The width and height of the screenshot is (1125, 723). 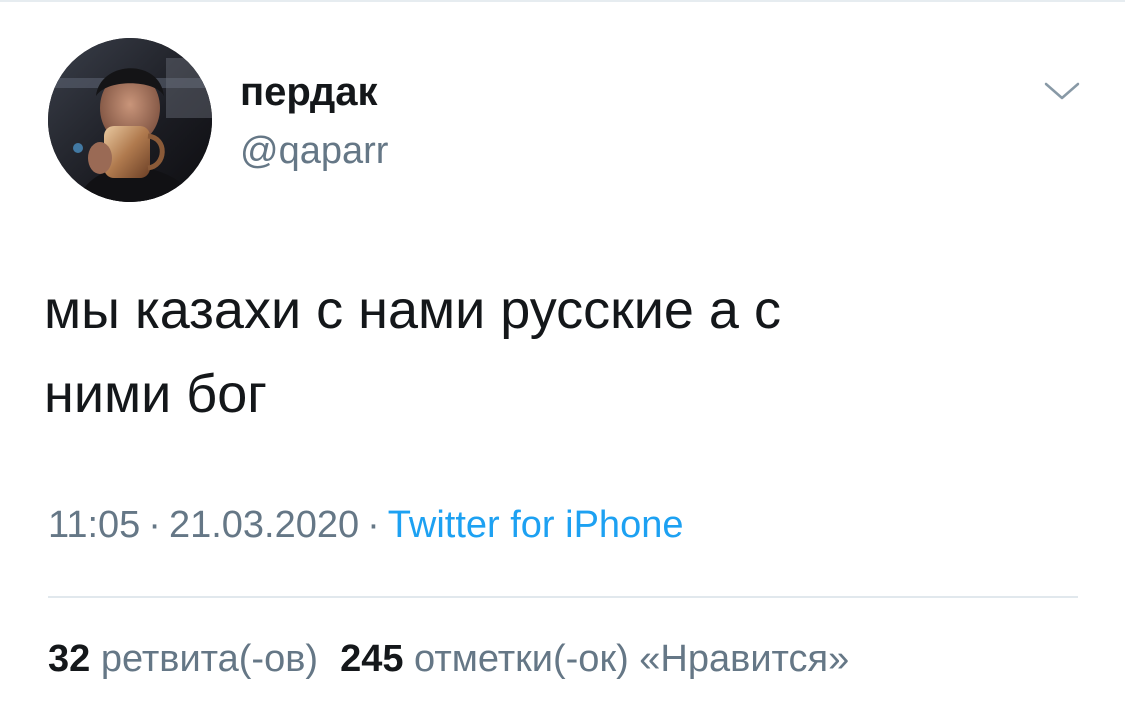 I want to click on retweets-count: 32, so click(x=69, y=659).